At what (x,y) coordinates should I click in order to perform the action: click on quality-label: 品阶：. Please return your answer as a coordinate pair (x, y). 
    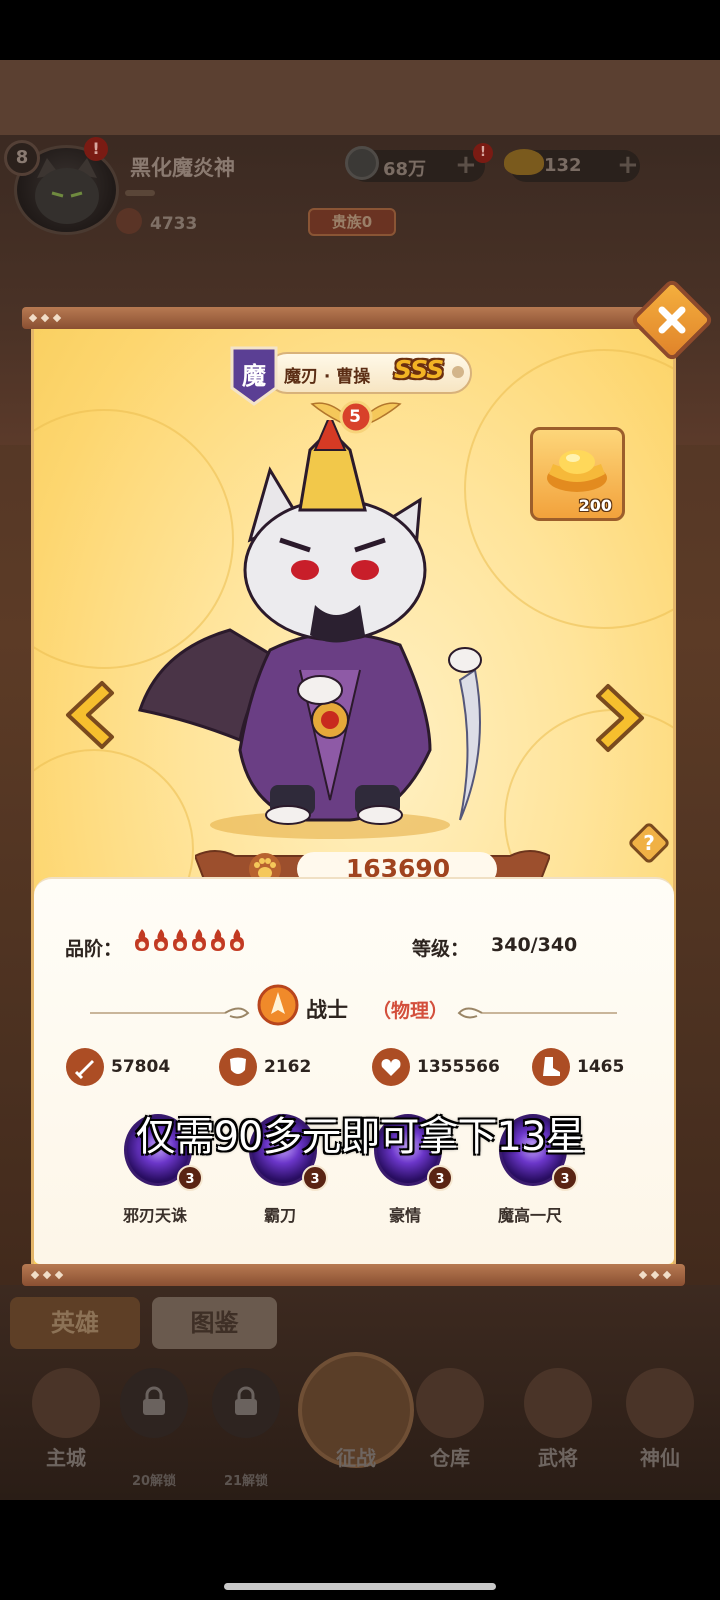
    Looking at the image, I should click on (94, 949).